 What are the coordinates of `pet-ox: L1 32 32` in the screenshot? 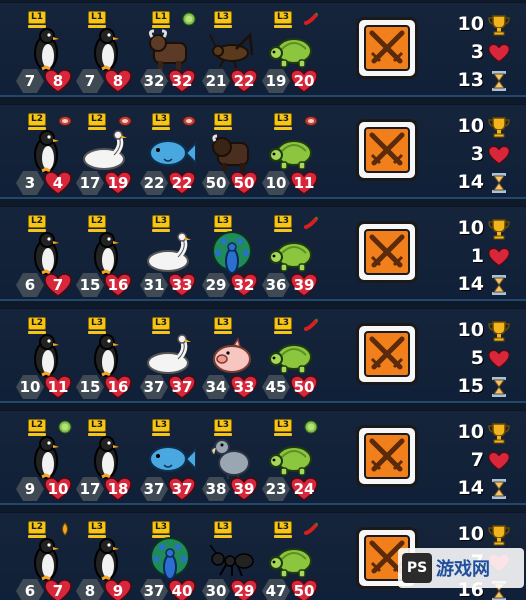 It's located at (168, 51).